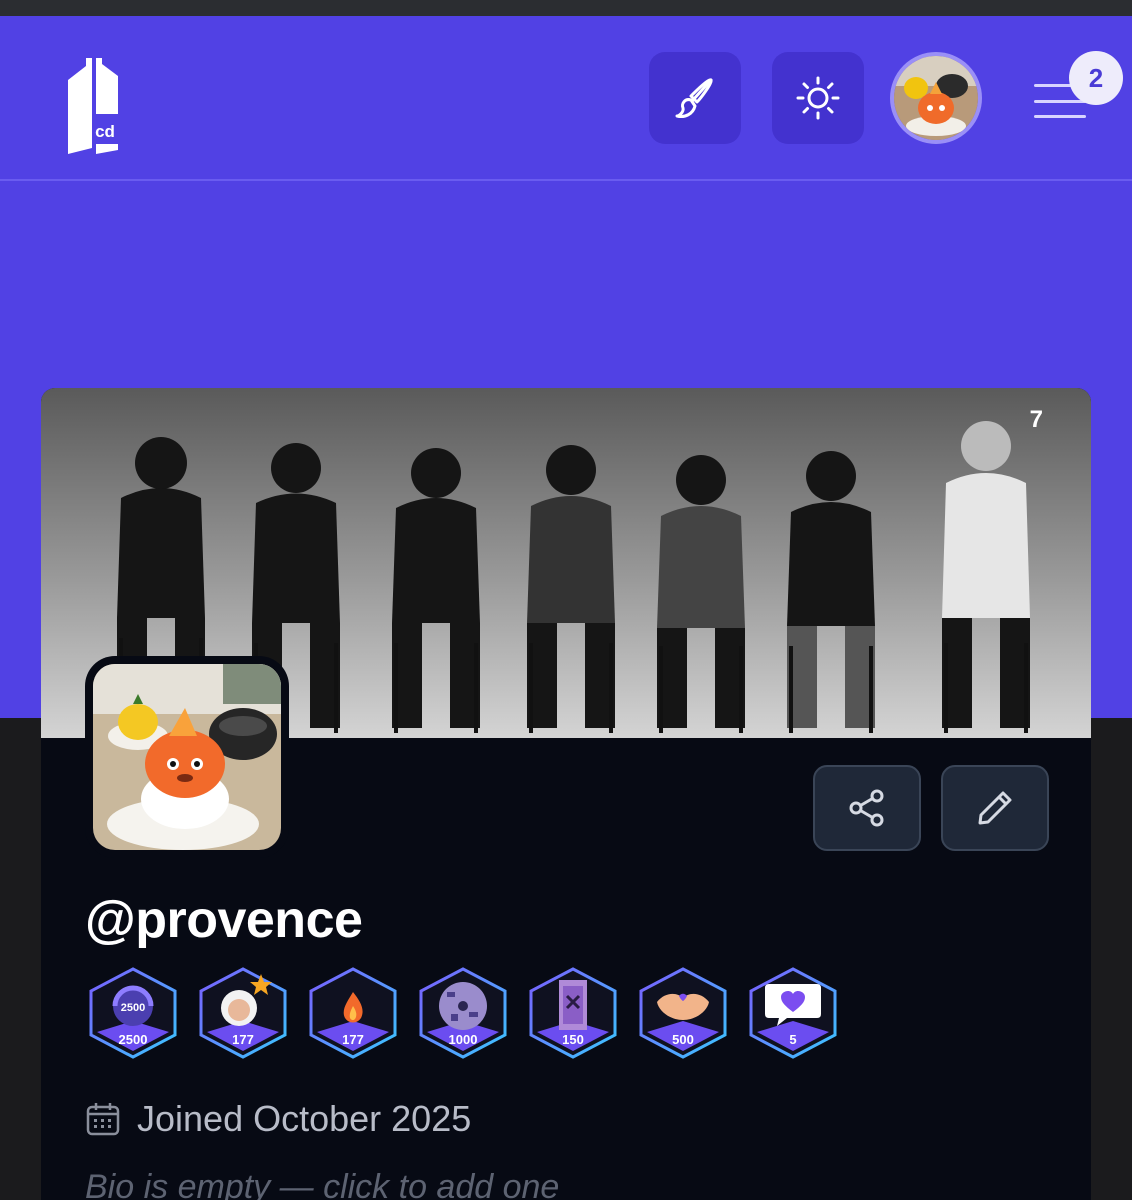 This screenshot has width=1132, height=1200. What do you see at coordinates (566, 98) in the screenshot?
I see `top-navbar: cd 2` at bounding box center [566, 98].